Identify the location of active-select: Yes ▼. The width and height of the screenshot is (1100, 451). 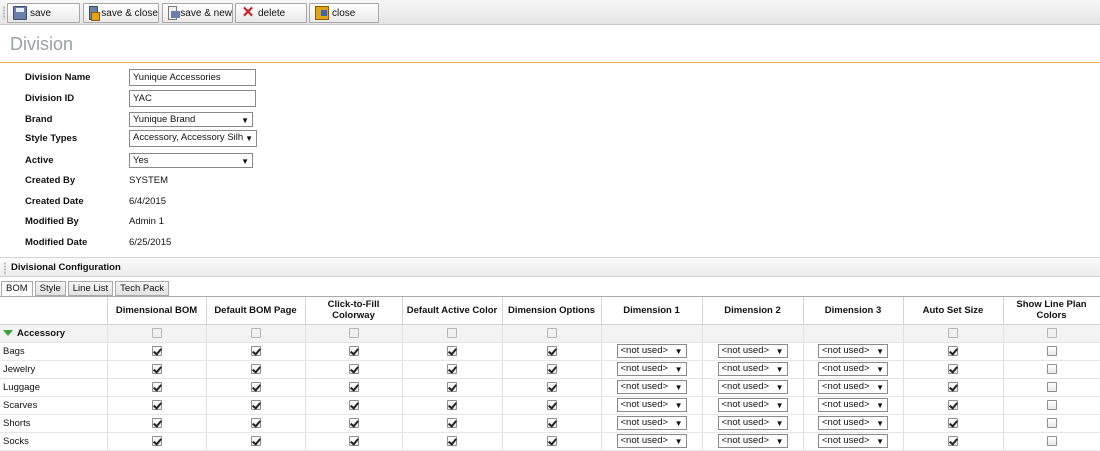
(191, 160).